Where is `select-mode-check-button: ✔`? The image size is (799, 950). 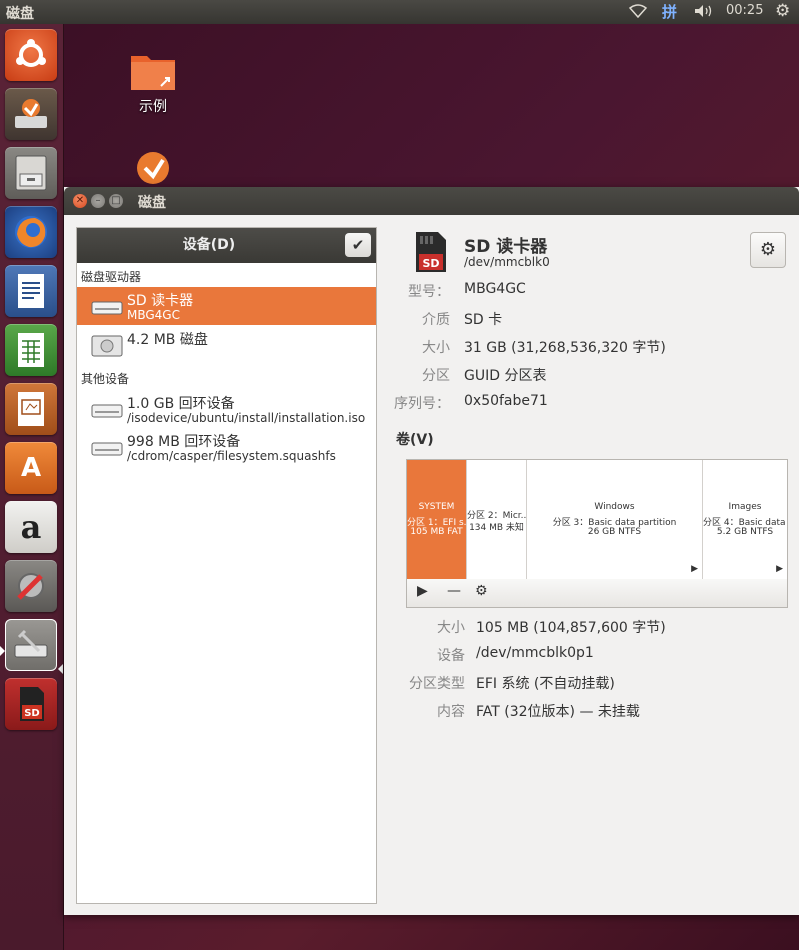 select-mode-check-button: ✔ is located at coordinates (358, 245).